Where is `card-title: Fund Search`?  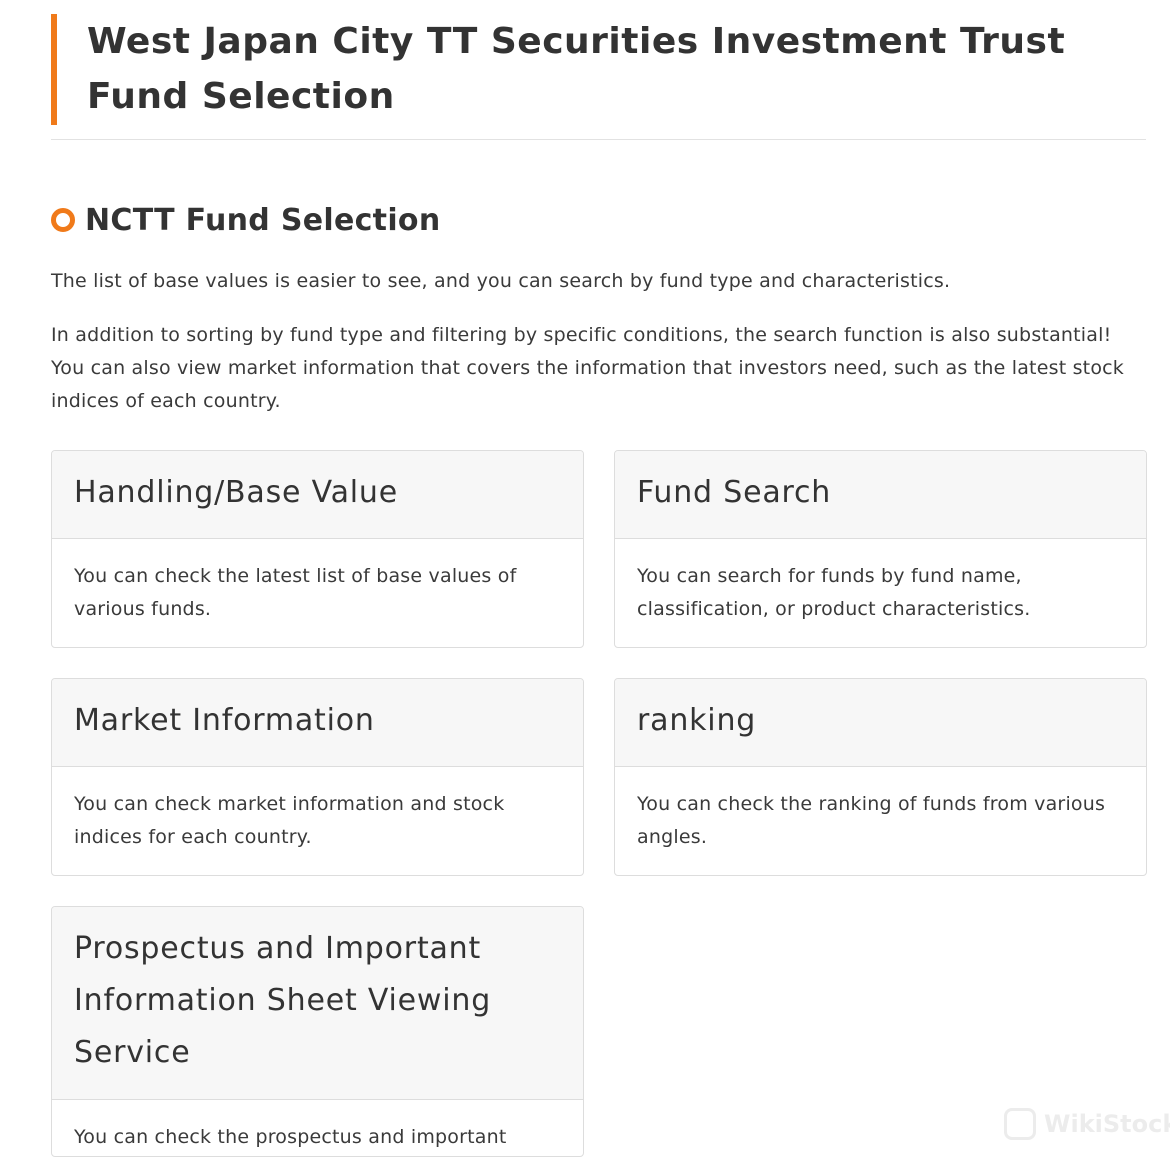 card-title: Fund Search is located at coordinates (880, 495).